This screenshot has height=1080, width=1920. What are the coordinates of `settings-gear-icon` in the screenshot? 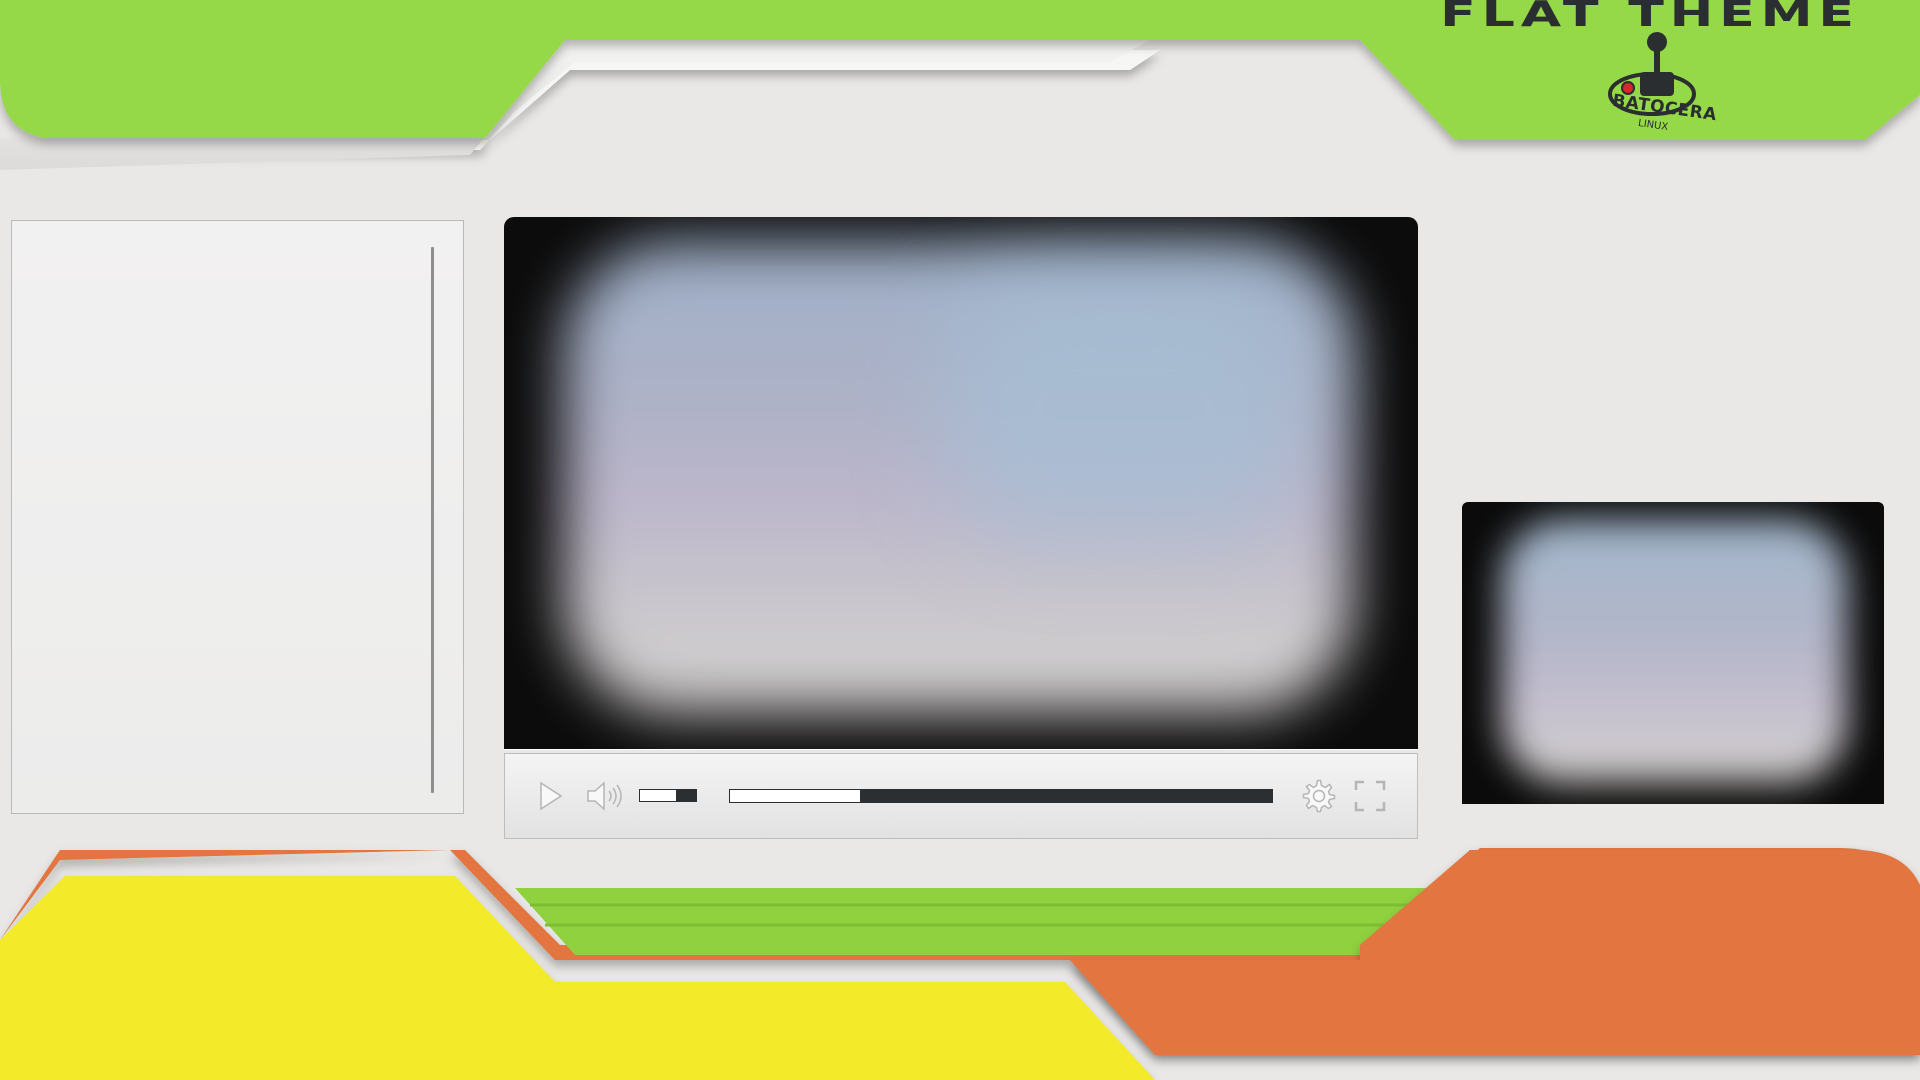 It's located at (1319, 796).